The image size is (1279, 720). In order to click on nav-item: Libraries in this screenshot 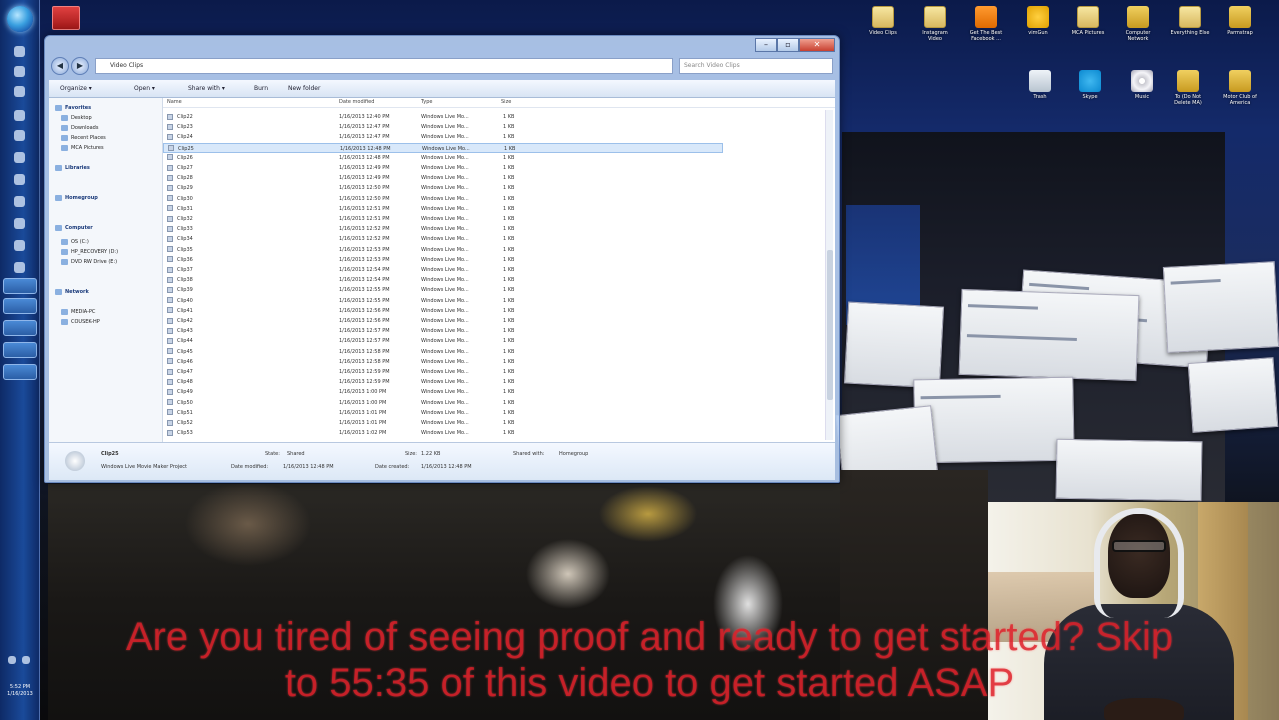, I will do `click(72, 168)`.